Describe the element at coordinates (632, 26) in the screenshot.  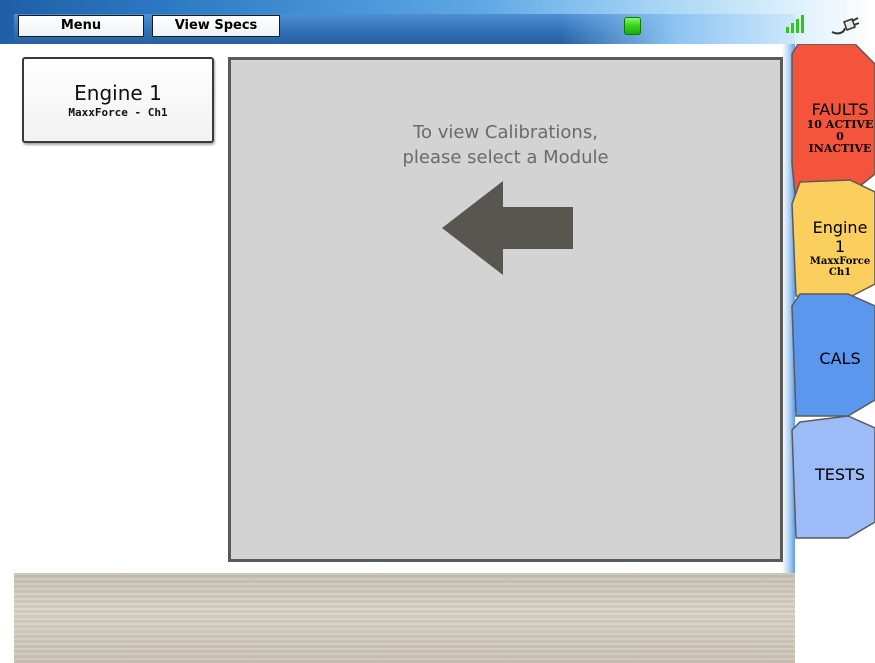
I see `status-led-icon` at that location.